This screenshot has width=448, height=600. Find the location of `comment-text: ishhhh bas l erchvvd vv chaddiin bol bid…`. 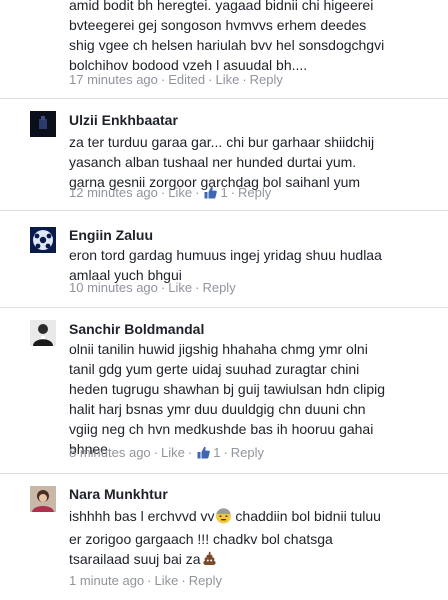

comment-text: ishhhh bas l erchvvd vv chaddiin bol bid… is located at coordinates (256, 539).